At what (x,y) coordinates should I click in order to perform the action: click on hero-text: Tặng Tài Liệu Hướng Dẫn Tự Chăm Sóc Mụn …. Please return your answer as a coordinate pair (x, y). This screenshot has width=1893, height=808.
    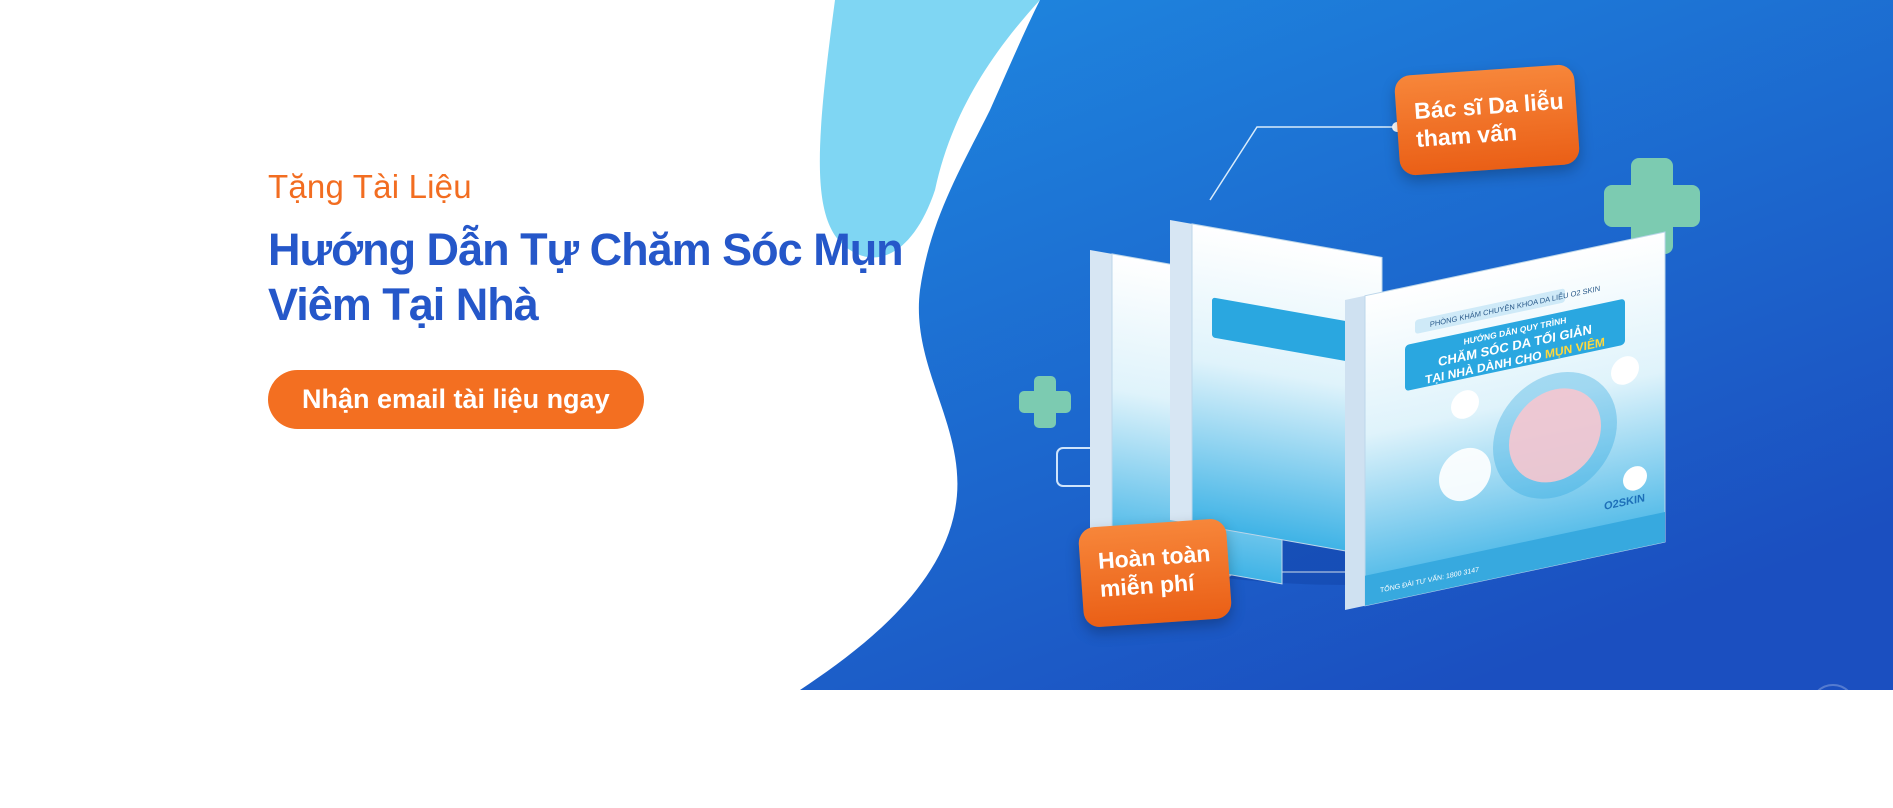
    Looking at the image, I should click on (588, 298).